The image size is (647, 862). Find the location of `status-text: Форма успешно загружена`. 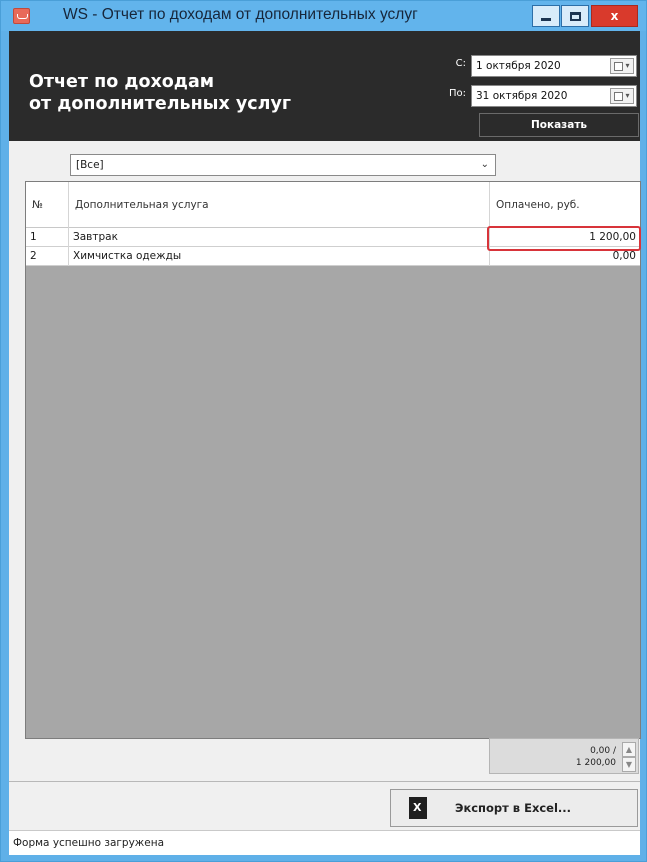

status-text: Форма успешно загружена is located at coordinates (88, 843).